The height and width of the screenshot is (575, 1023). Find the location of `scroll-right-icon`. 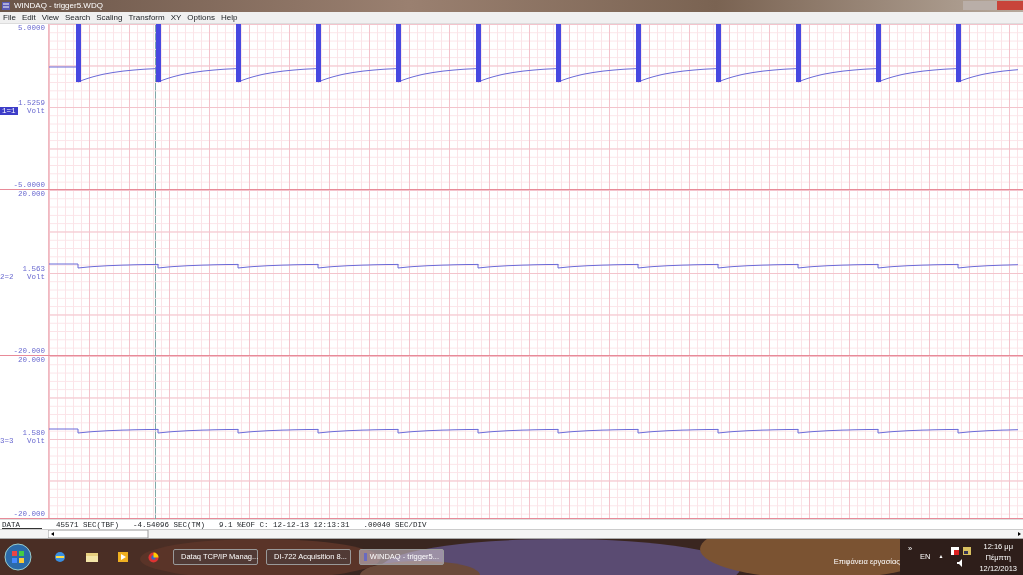

scroll-right-icon is located at coordinates (1020, 534).